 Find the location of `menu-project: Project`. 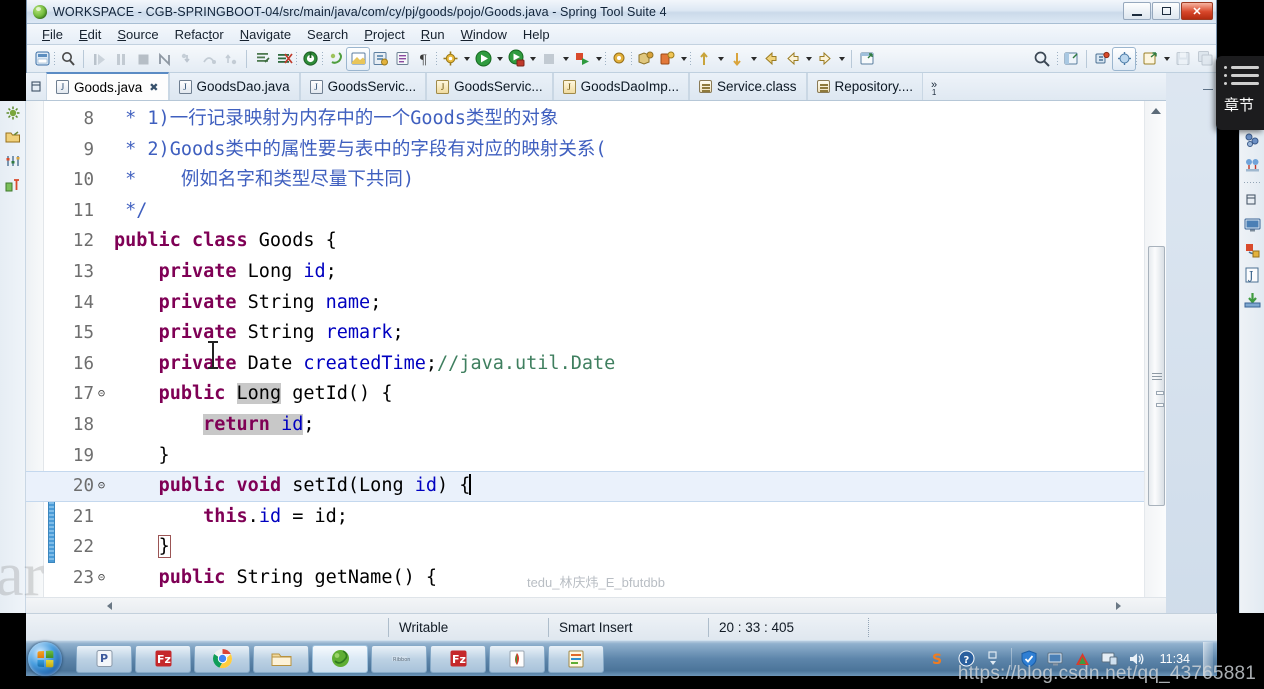

menu-project: Project is located at coordinates (384, 34).